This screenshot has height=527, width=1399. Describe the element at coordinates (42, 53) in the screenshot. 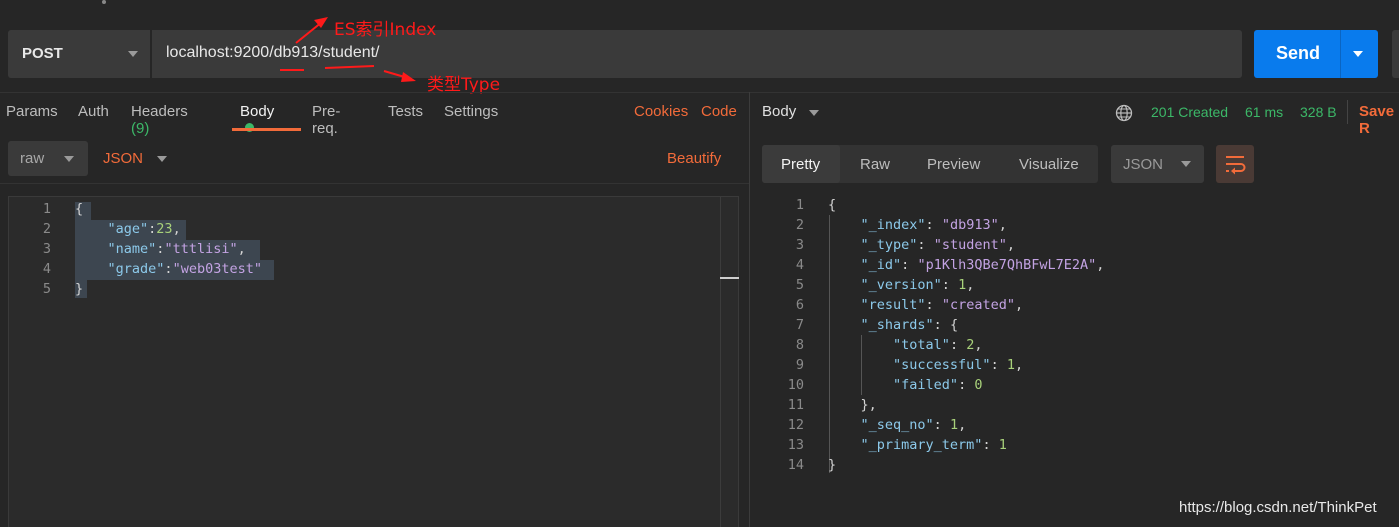

I see `method-label: POST` at that location.